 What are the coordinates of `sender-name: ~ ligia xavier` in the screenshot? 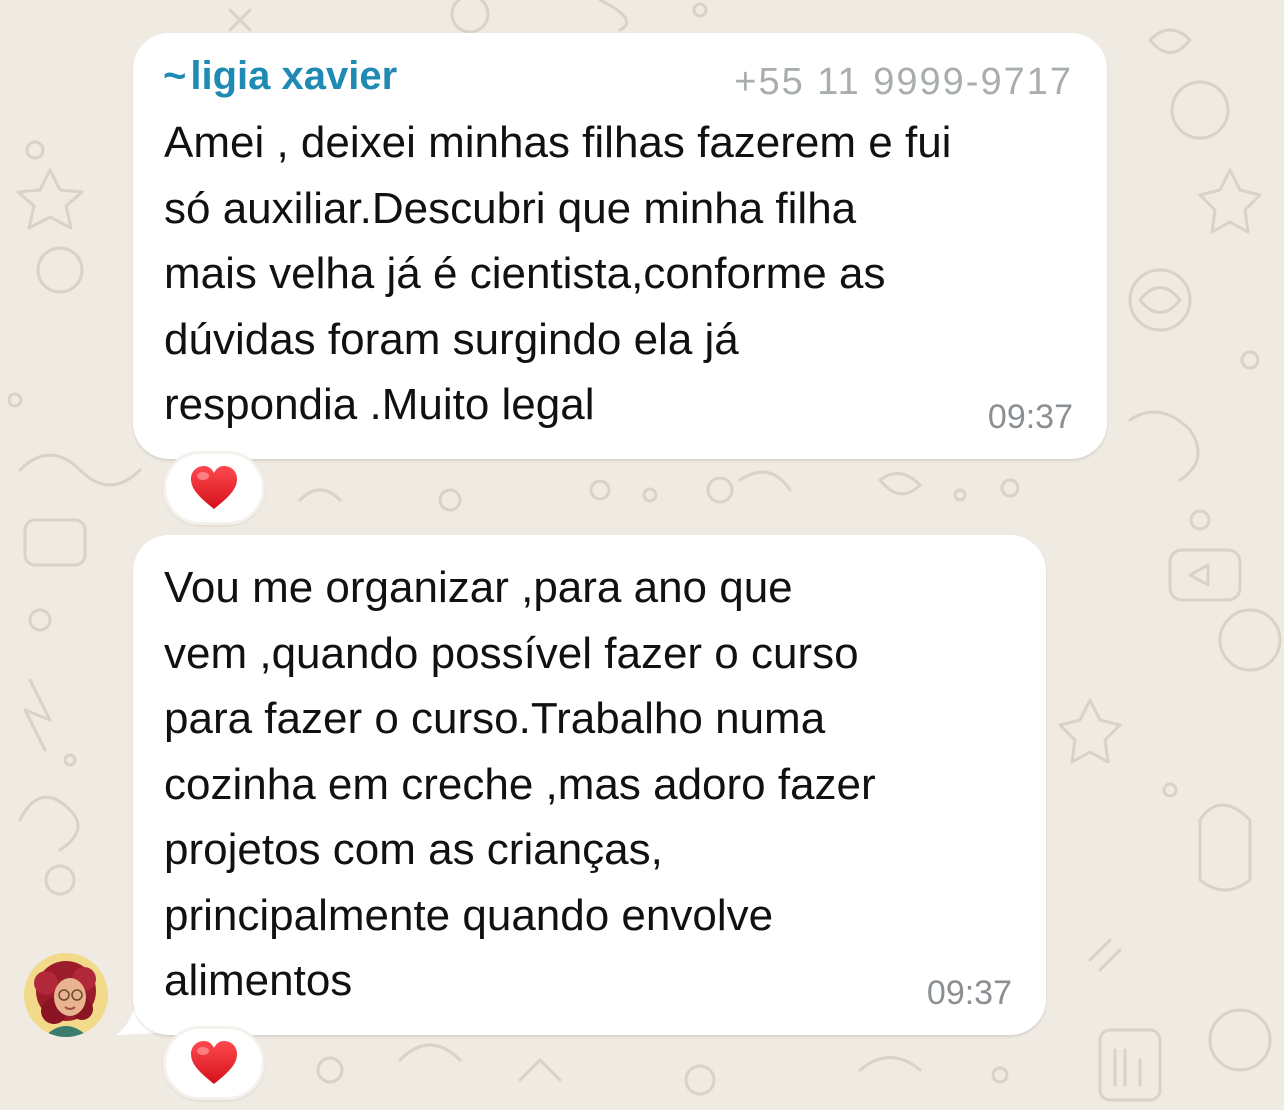 It's located at (280, 76).